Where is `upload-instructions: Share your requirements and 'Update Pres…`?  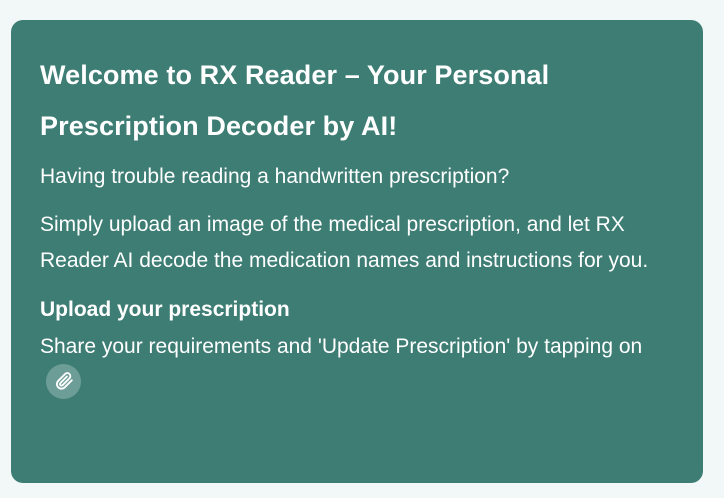
upload-instructions: Share your requirements and 'Update Pres… is located at coordinates (357, 365).